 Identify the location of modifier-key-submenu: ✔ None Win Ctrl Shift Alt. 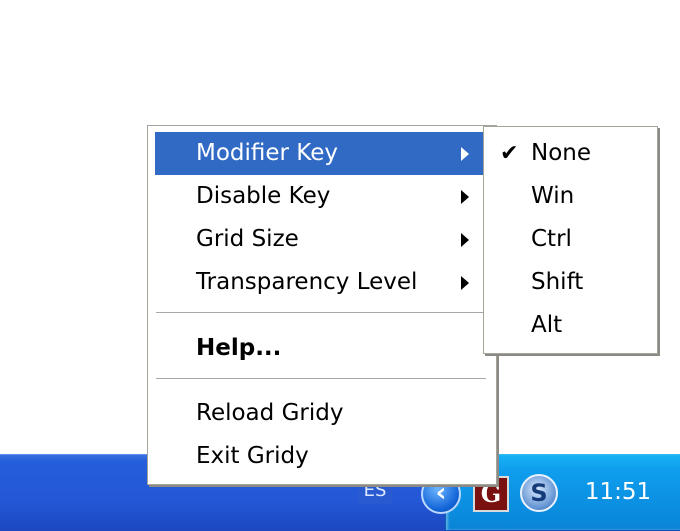
(570, 240).